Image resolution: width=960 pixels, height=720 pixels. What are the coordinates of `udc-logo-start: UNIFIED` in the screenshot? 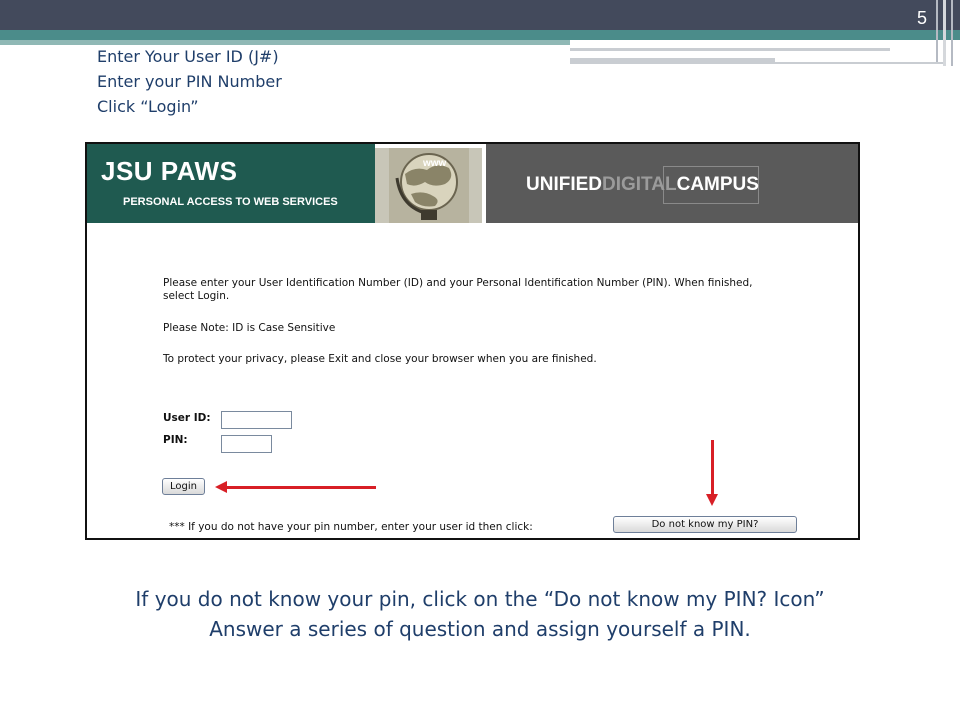 It's located at (564, 184).